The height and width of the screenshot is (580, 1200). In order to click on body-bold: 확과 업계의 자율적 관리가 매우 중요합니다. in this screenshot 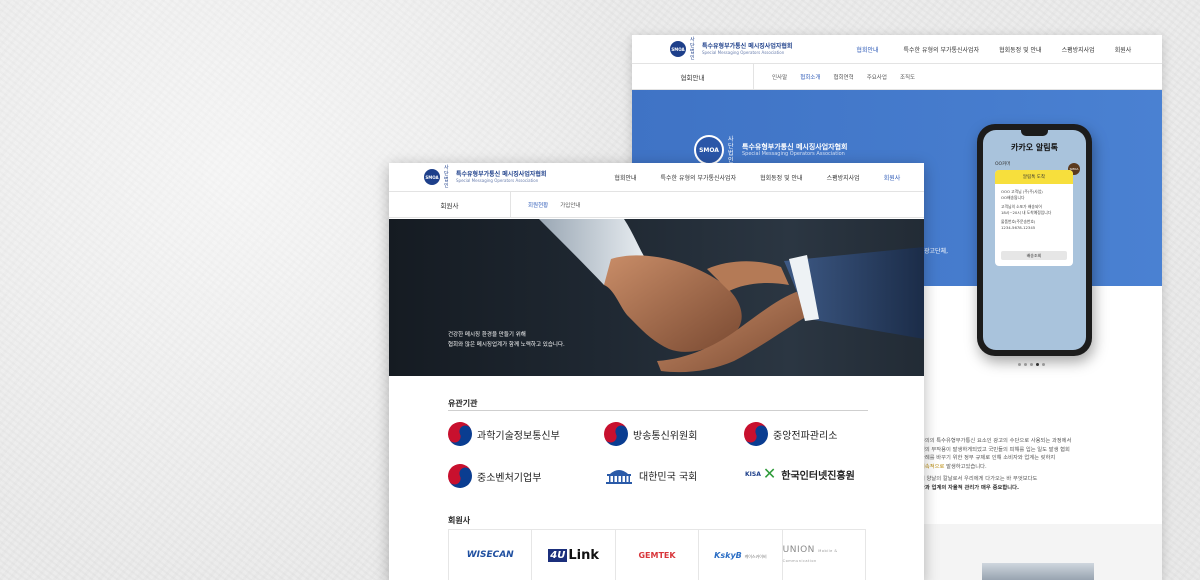, I will do `click(969, 487)`.